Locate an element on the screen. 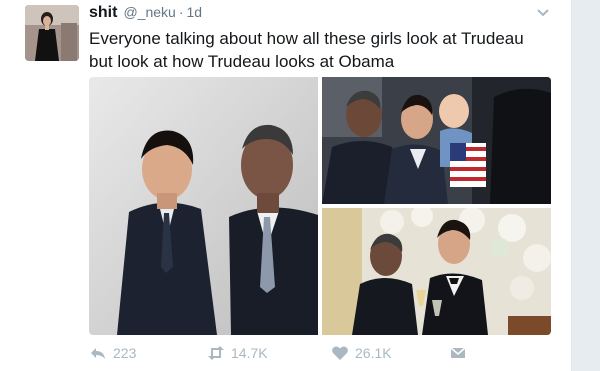  reply-button: 223 is located at coordinates (112, 353).